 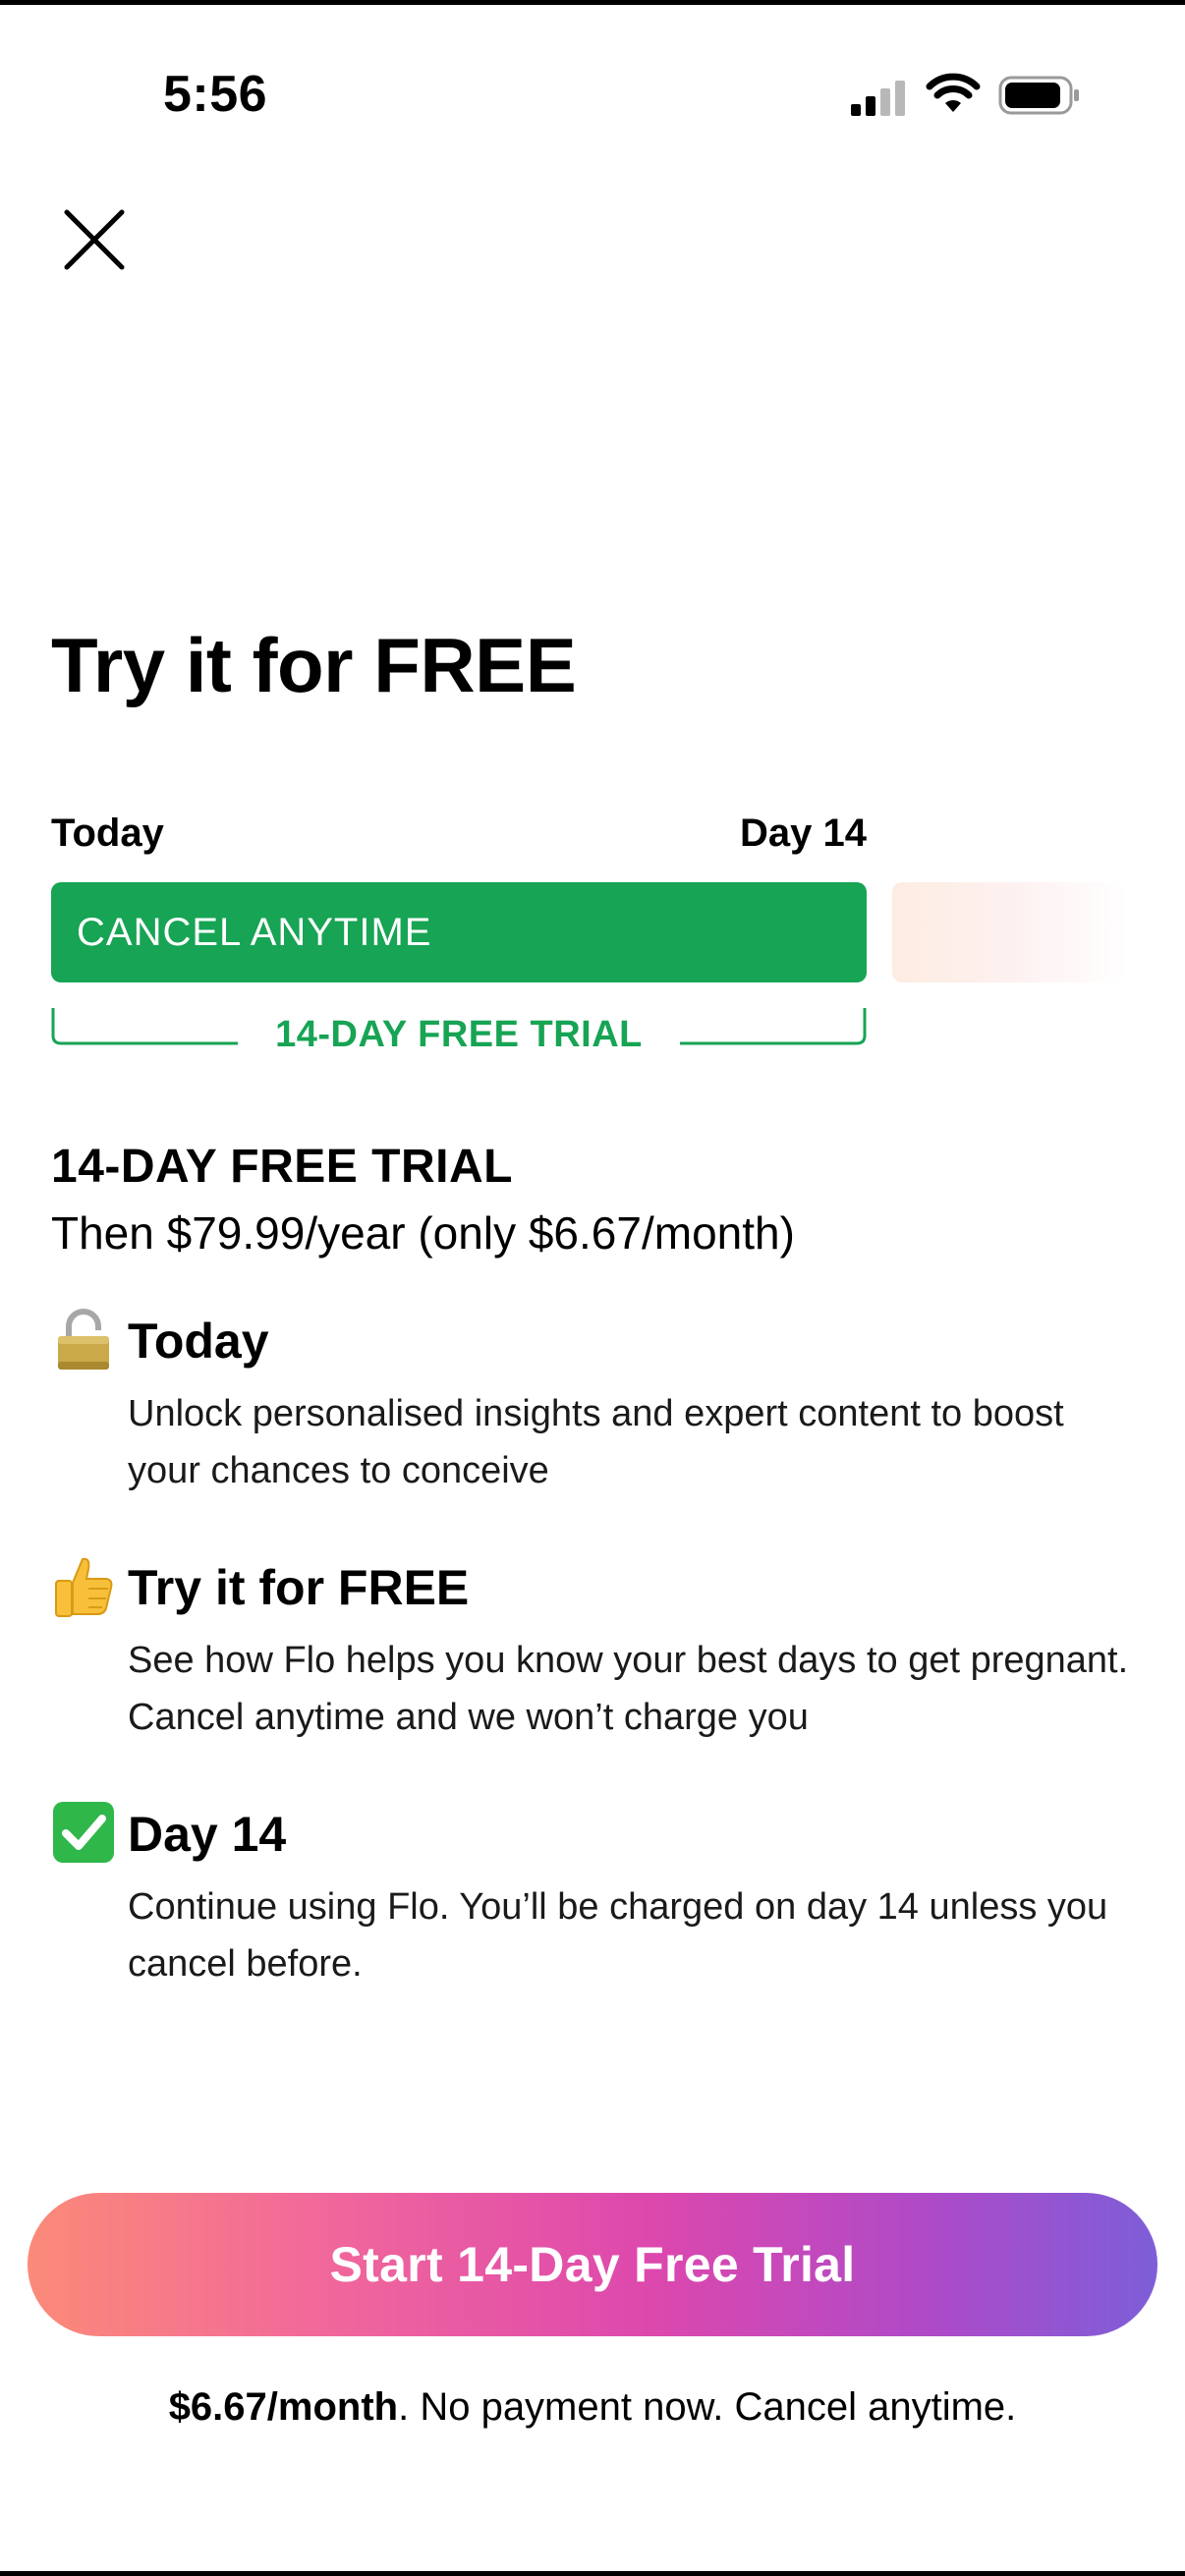 What do you see at coordinates (282, 1167) in the screenshot?
I see `offer-heading: 14-DAY FREE TRIAL` at bounding box center [282, 1167].